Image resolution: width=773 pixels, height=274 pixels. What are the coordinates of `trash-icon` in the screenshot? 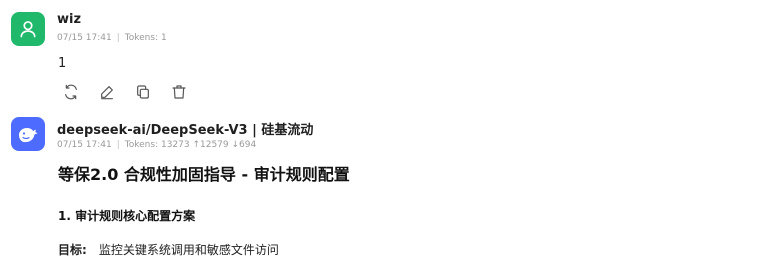 It's located at (179, 92).